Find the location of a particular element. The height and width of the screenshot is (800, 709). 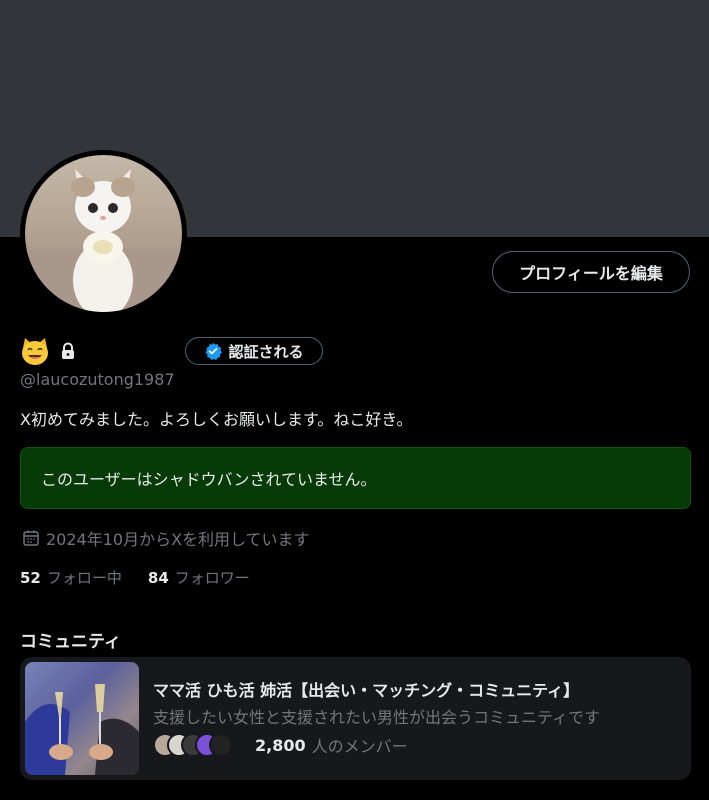

edit-profile-button: プロフィールを編集 is located at coordinates (591, 272).